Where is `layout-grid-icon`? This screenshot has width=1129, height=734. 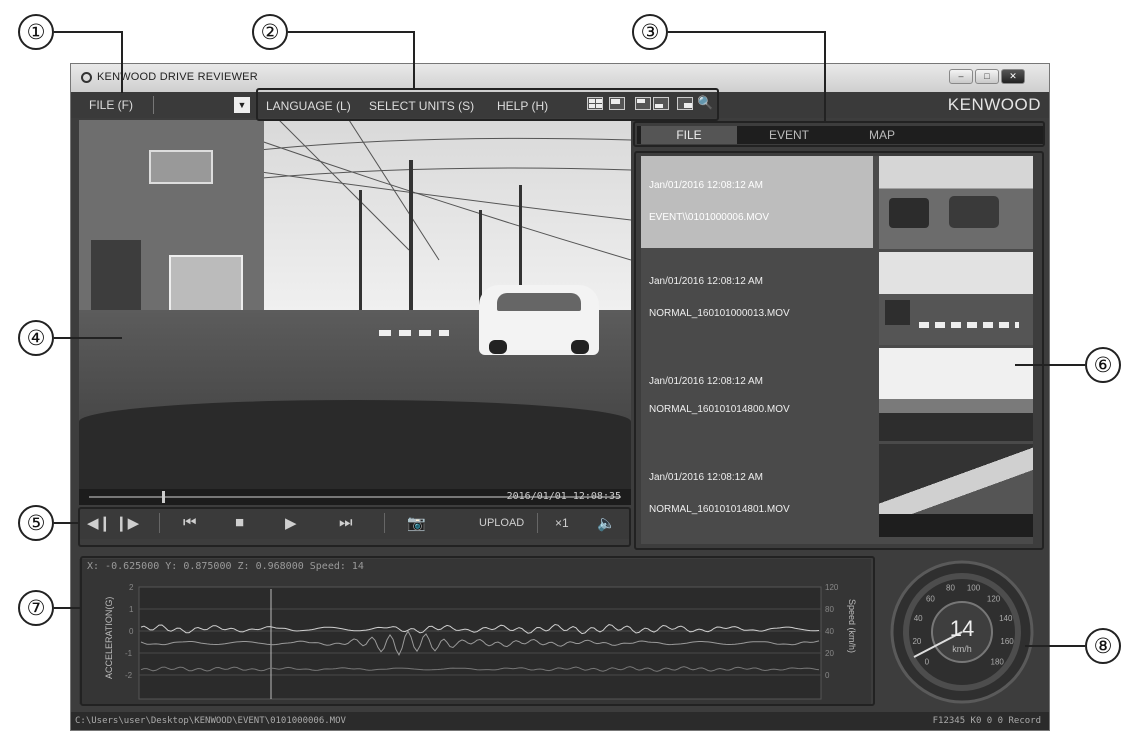 layout-grid-icon is located at coordinates (595, 103).